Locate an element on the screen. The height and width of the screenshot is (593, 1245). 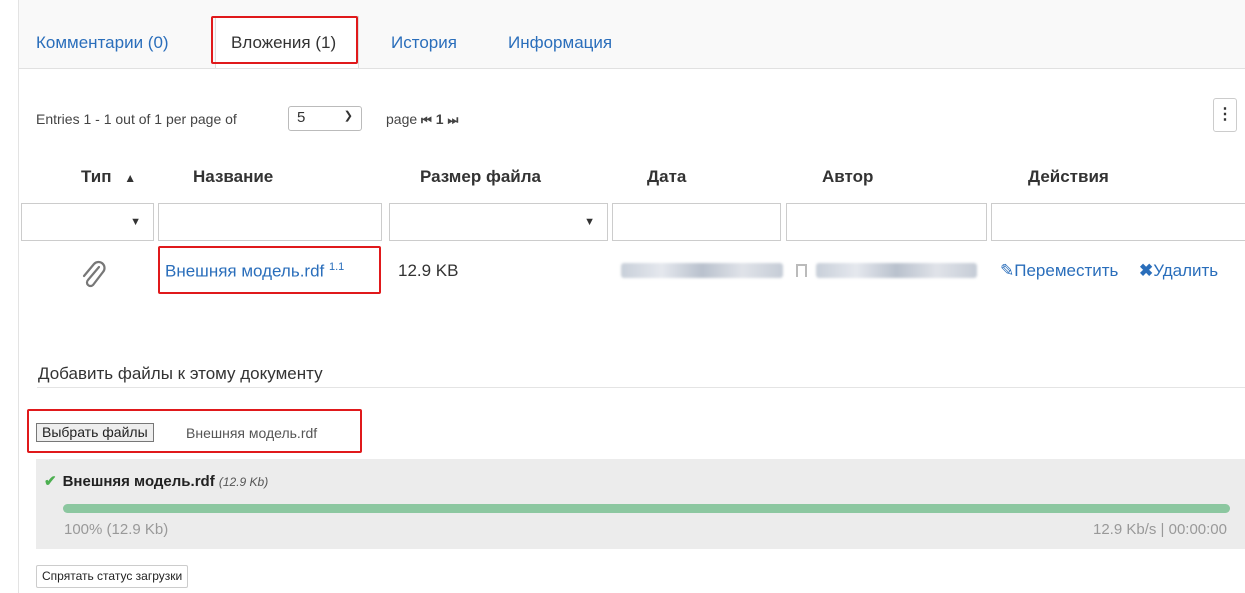
column-header-actions: Действия is located at coordinates (1068, 176).